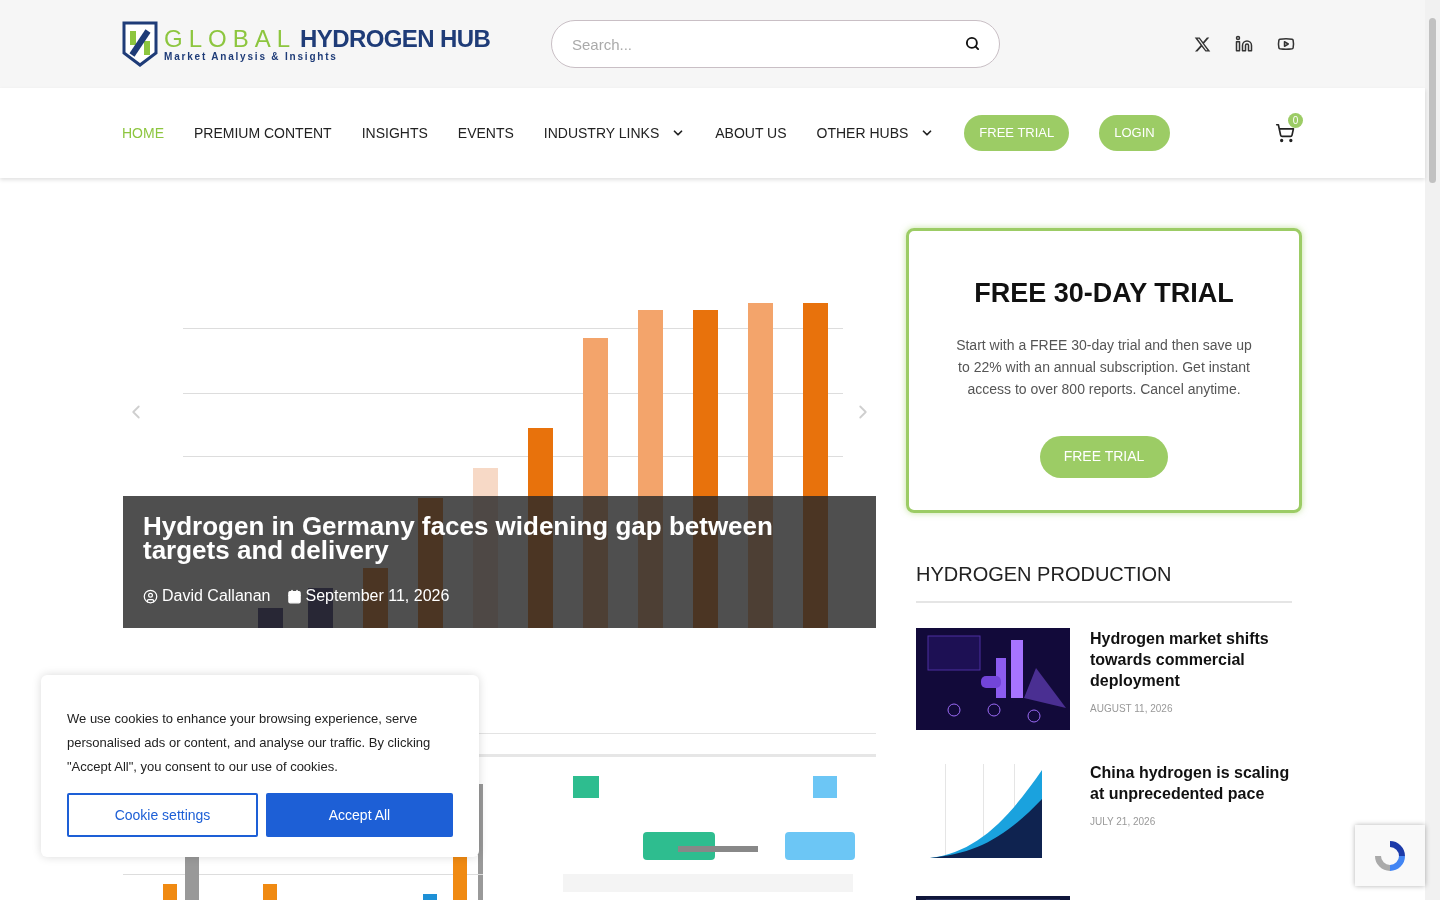 The image size is (1440, 900). What do you see at coordinates (1104, 293) in the screenshot?
I see `trial-title: FREE 30-DAY TRIAL` at bounding box center [1104, 293].